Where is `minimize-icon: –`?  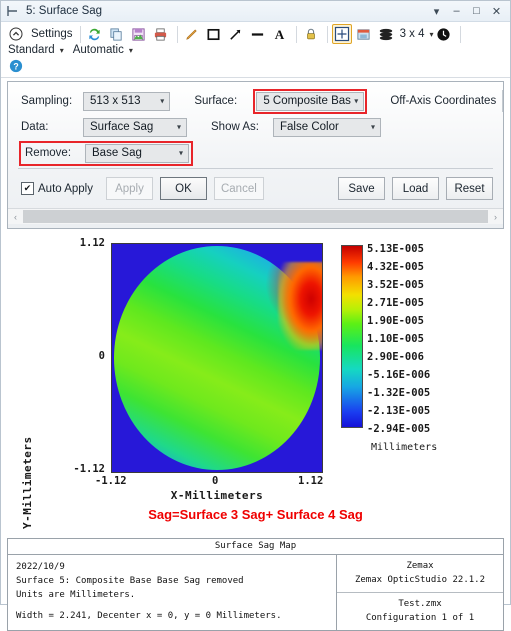
minimize-icon: – is located at coordinates (456, 11).